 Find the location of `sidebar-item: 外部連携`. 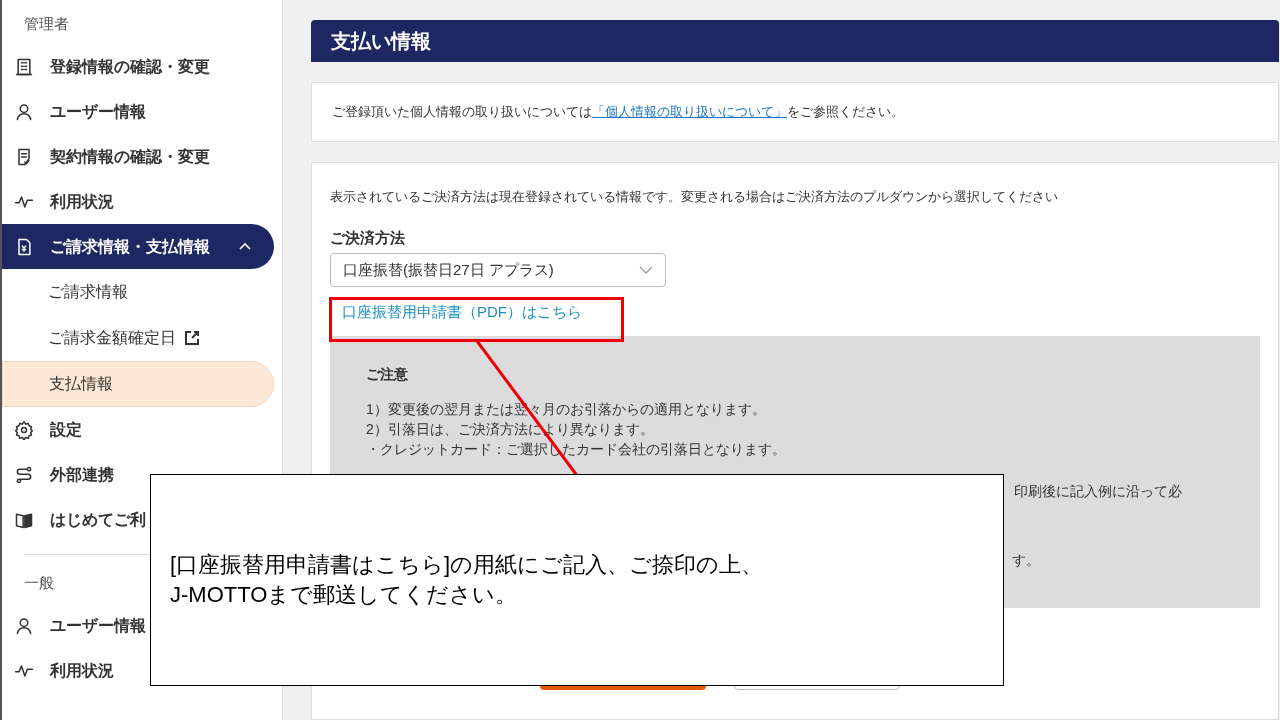

sidebar-item: 外部連携 is located at coordinates (138, 474).